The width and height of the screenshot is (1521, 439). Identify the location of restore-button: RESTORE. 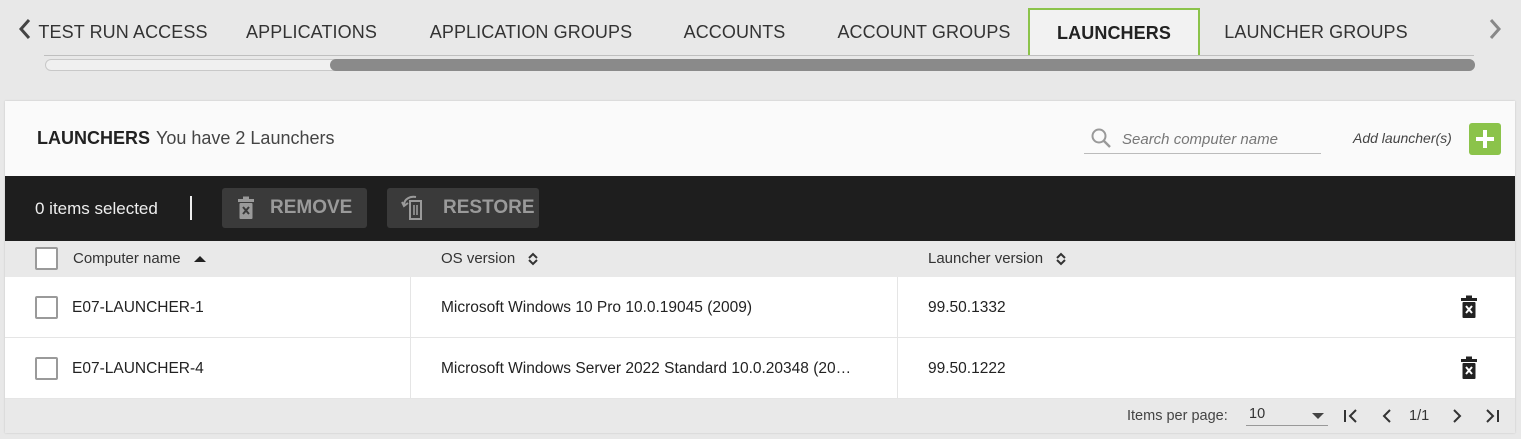
(463, 208).